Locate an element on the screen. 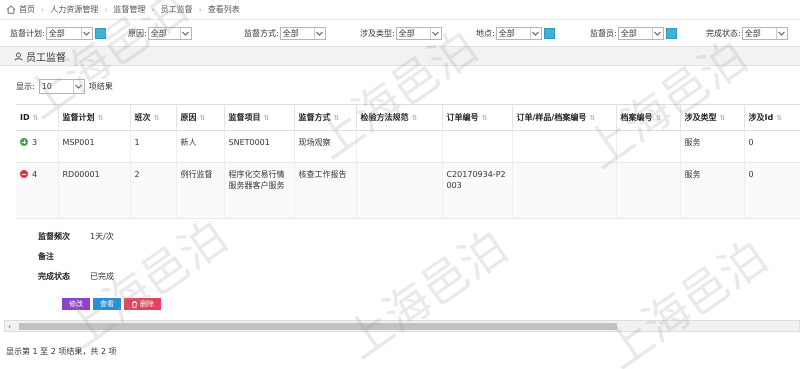 This screenshot has height=369, width=800. breadcrumb-employee-supervision: 员工监督 is located at coordinates (177, 9).